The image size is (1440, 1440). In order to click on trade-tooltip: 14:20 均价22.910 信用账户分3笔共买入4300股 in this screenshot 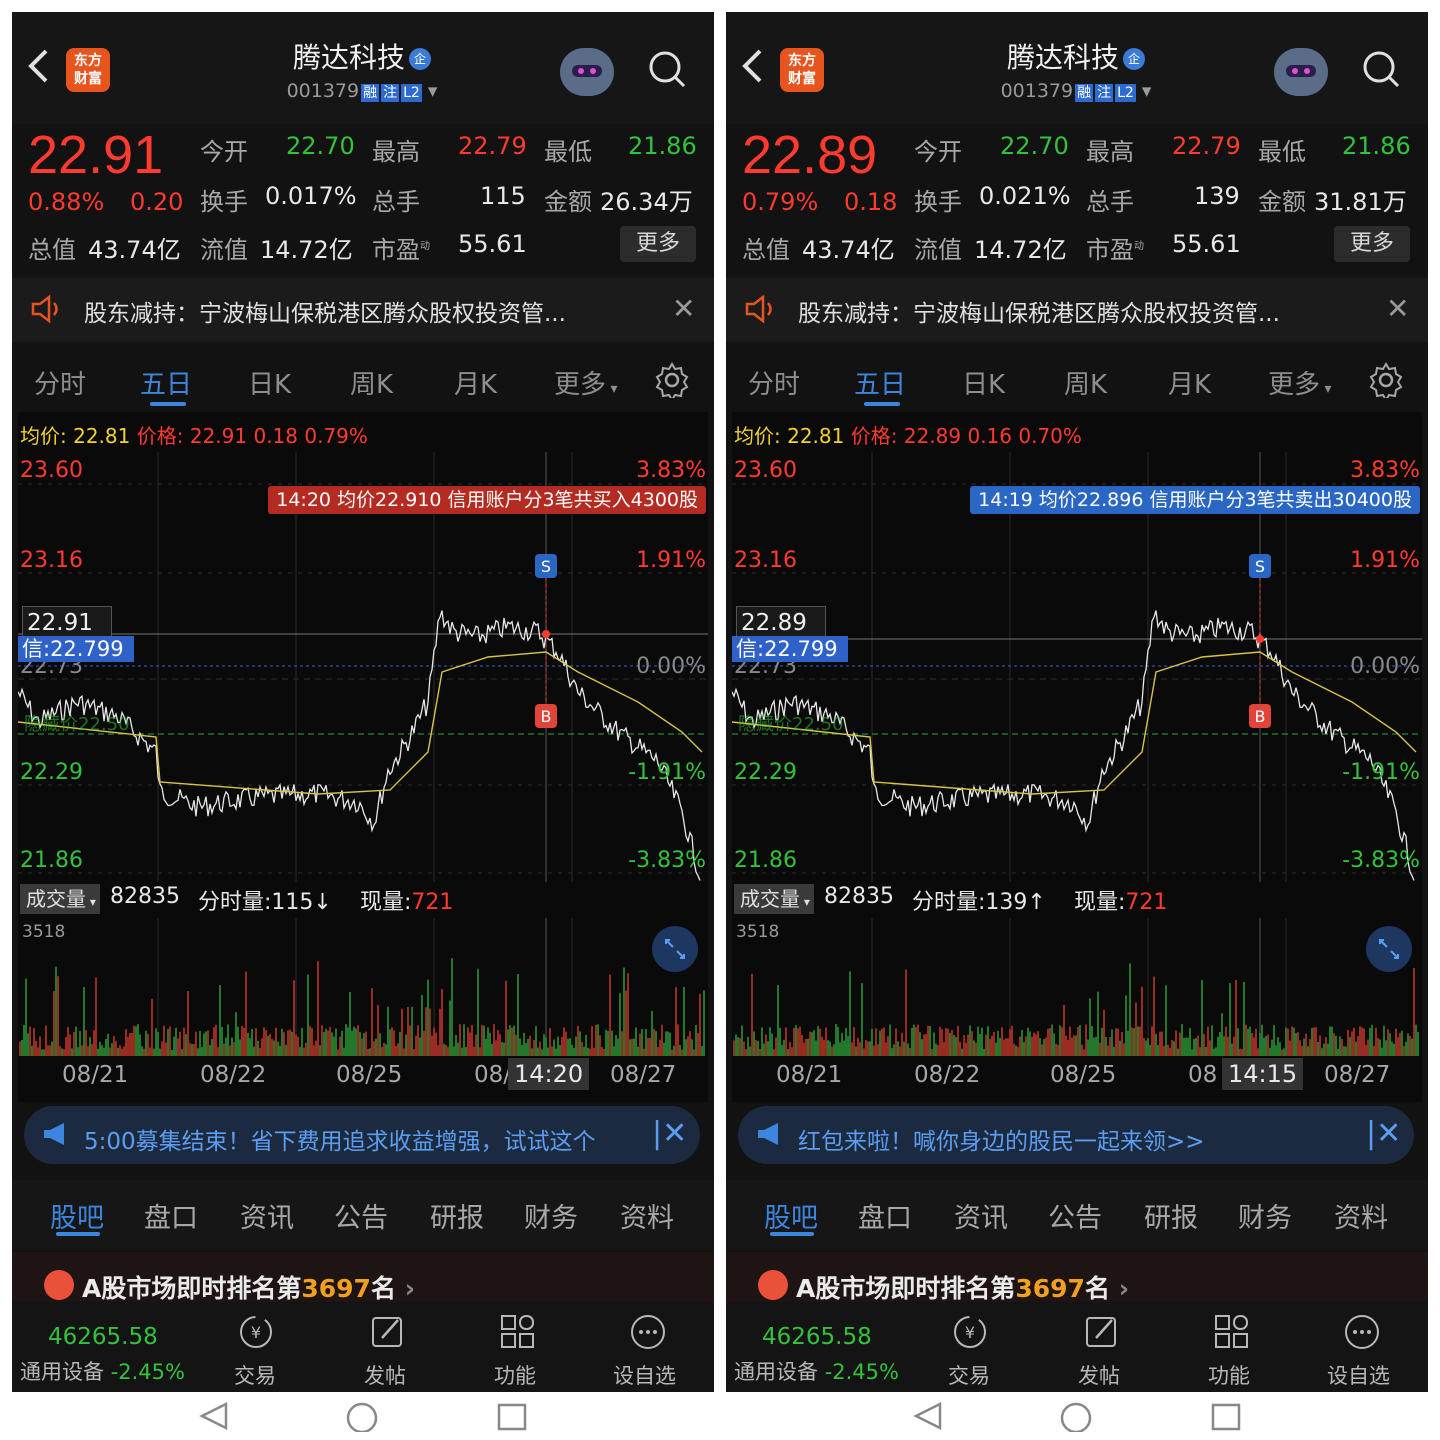, I will do `click(487, 500)`.